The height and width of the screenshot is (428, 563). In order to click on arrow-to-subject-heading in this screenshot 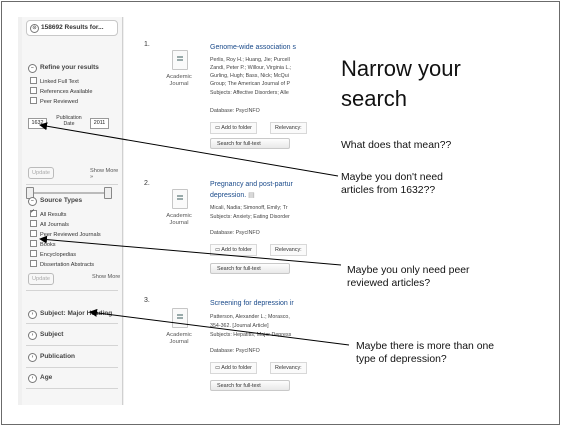, I will do `click(219, 327)`.